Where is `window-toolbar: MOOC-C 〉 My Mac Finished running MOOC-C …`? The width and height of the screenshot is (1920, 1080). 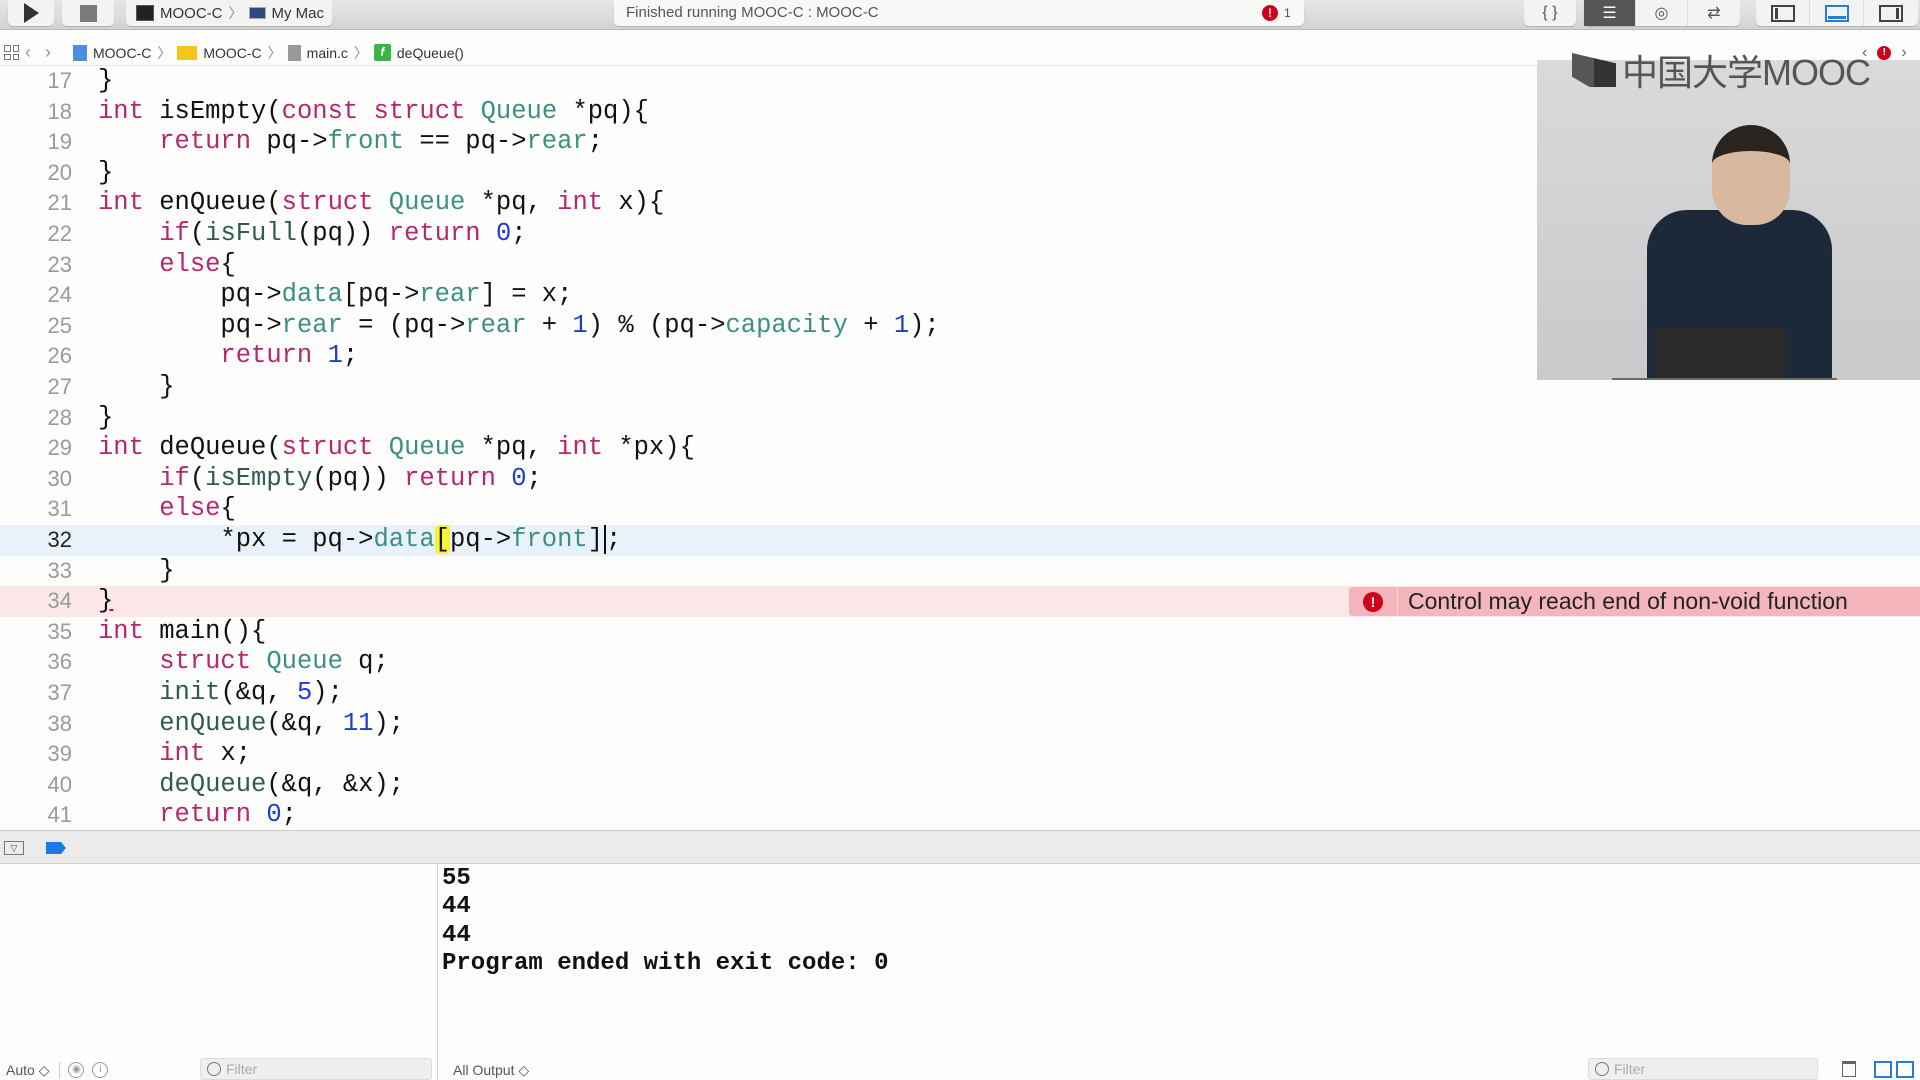
window-toolbar: MOOC-C 〉 My Mac Finished running MOOC-C … is located at coordinates (960, 15).